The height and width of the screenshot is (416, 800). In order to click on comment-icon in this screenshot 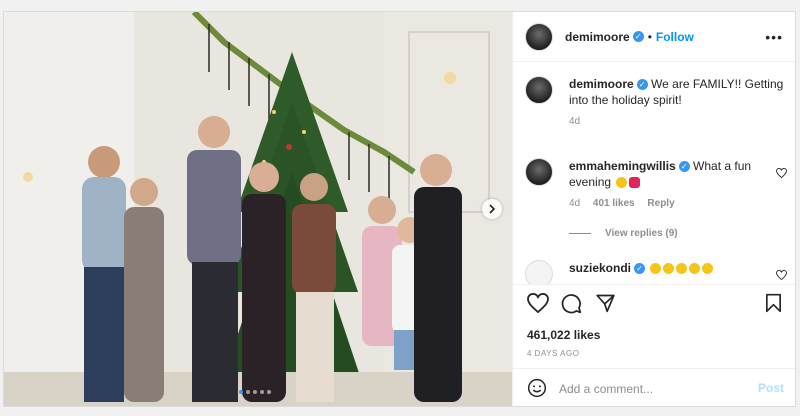, I will do `click(571, 303)`.